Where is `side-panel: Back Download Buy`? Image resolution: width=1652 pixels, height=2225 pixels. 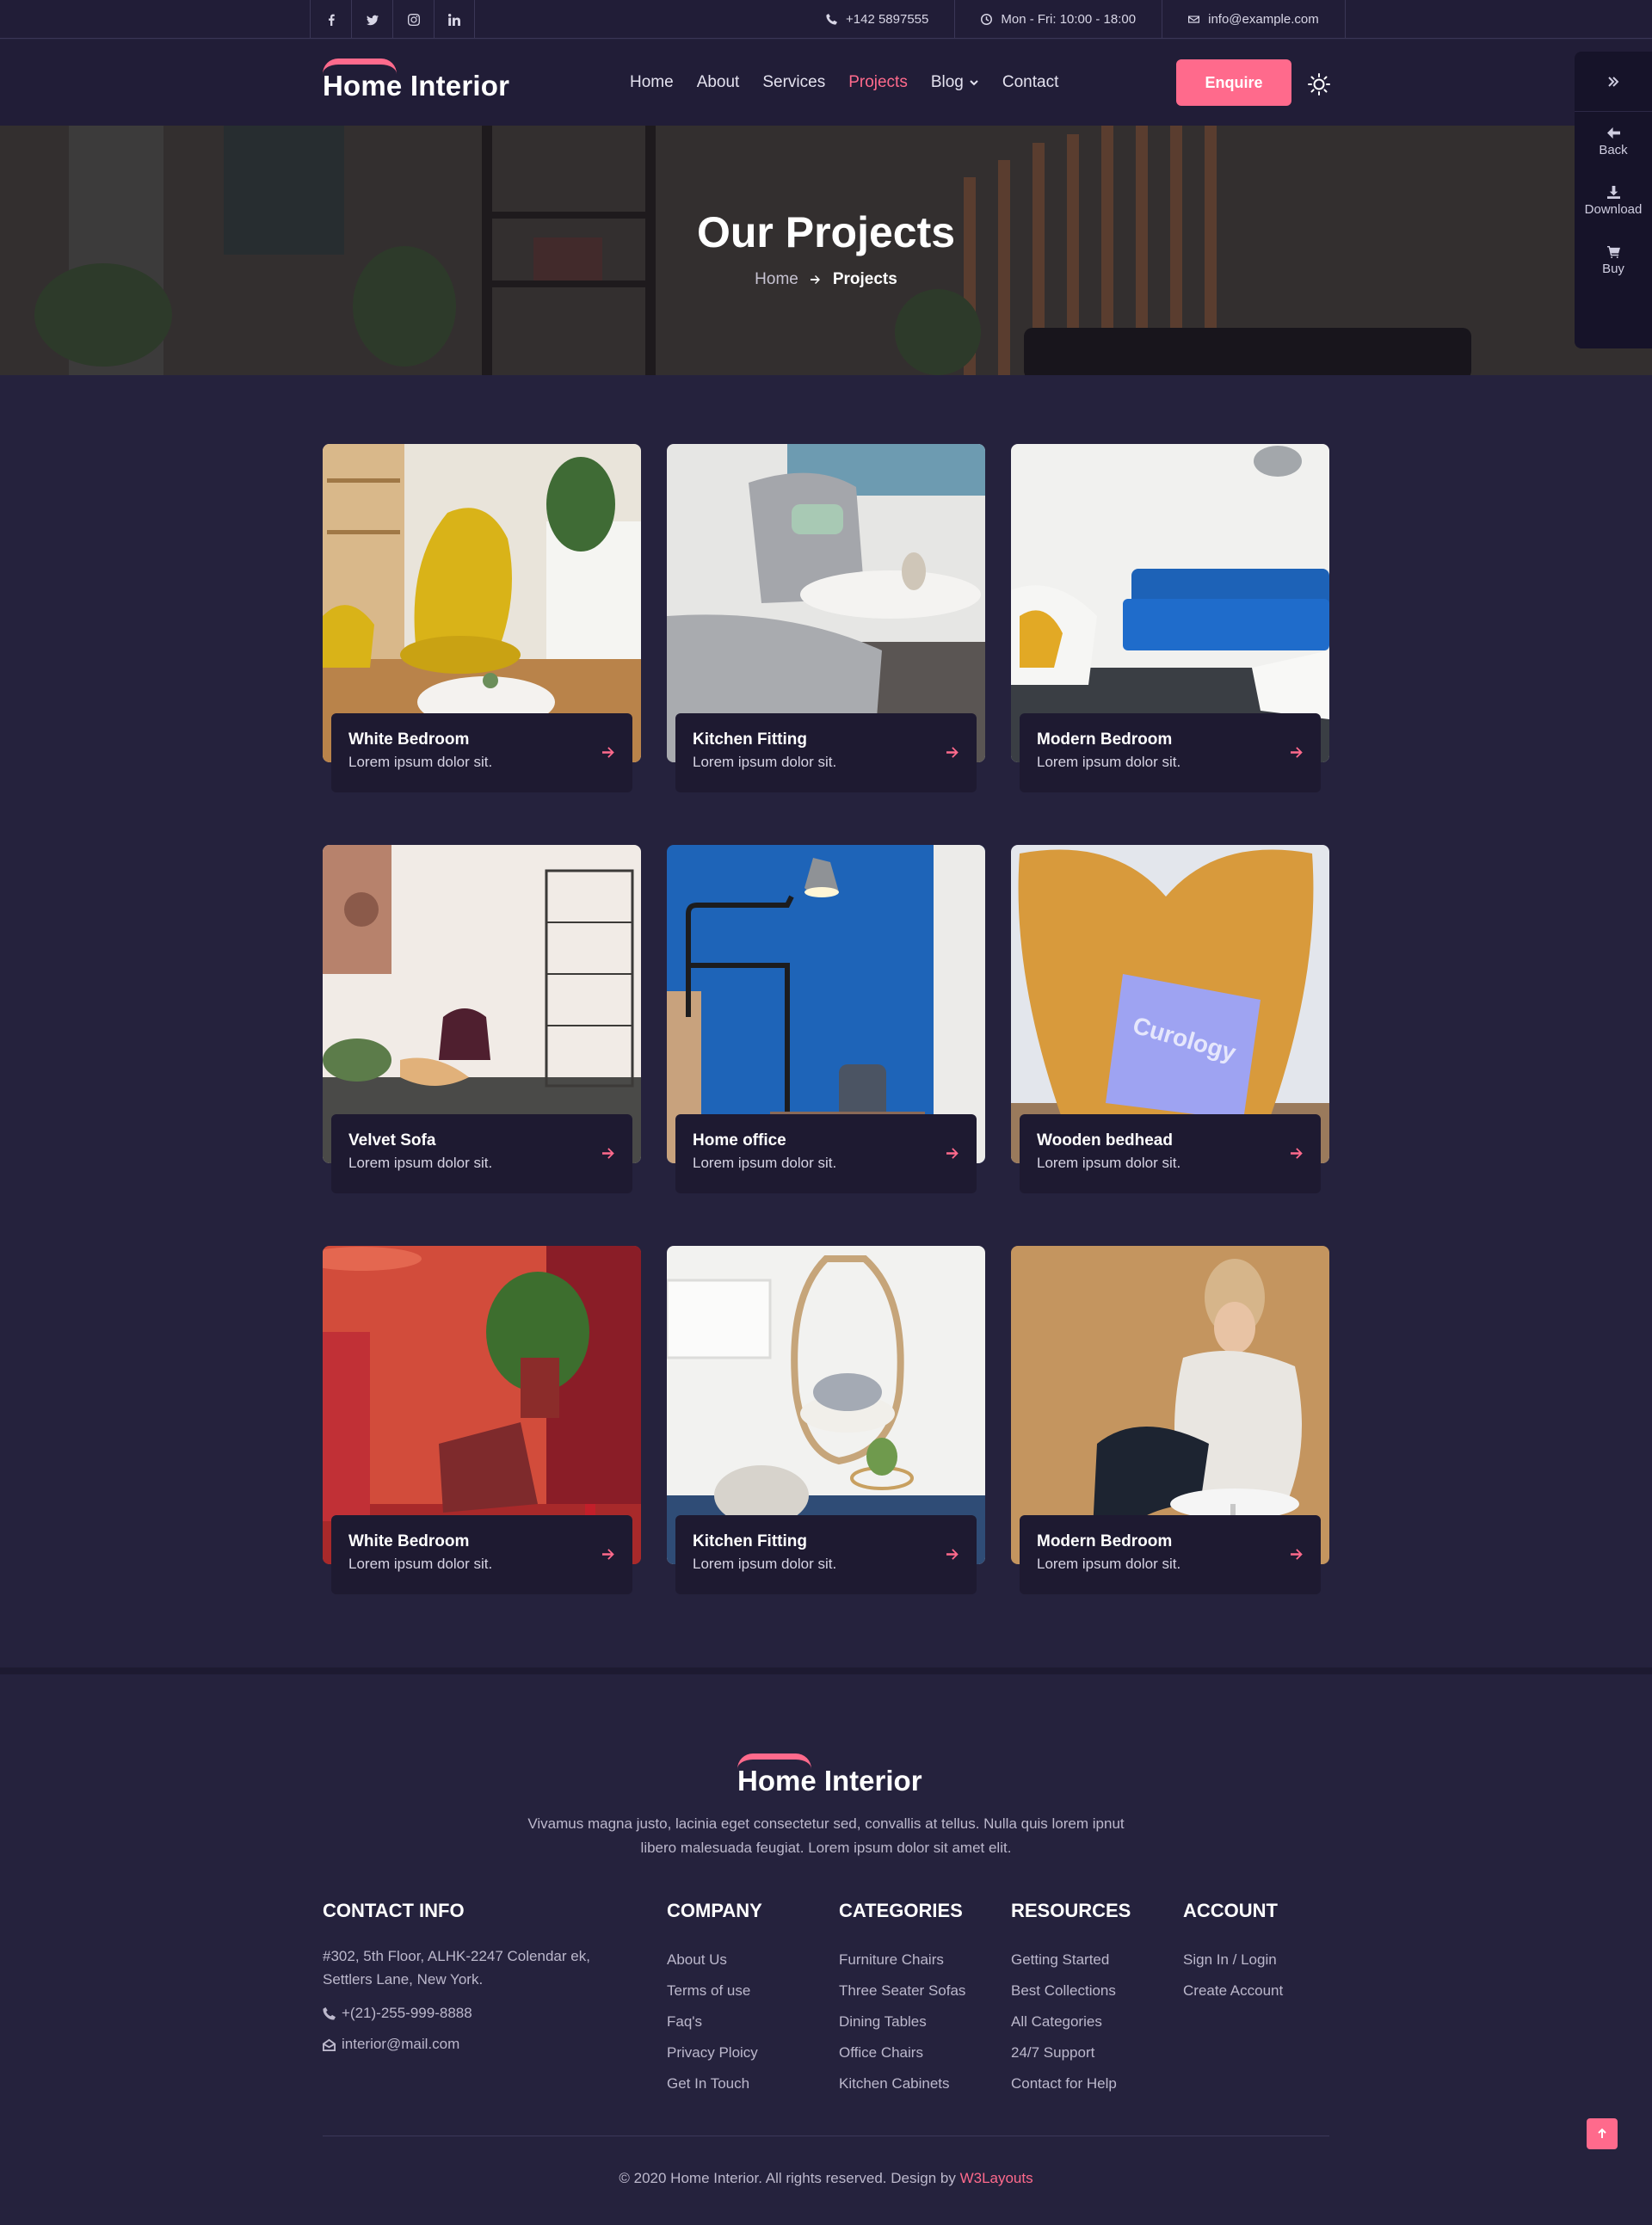
side-panel: Back Download Buy is located at coordinates (1613, 200).